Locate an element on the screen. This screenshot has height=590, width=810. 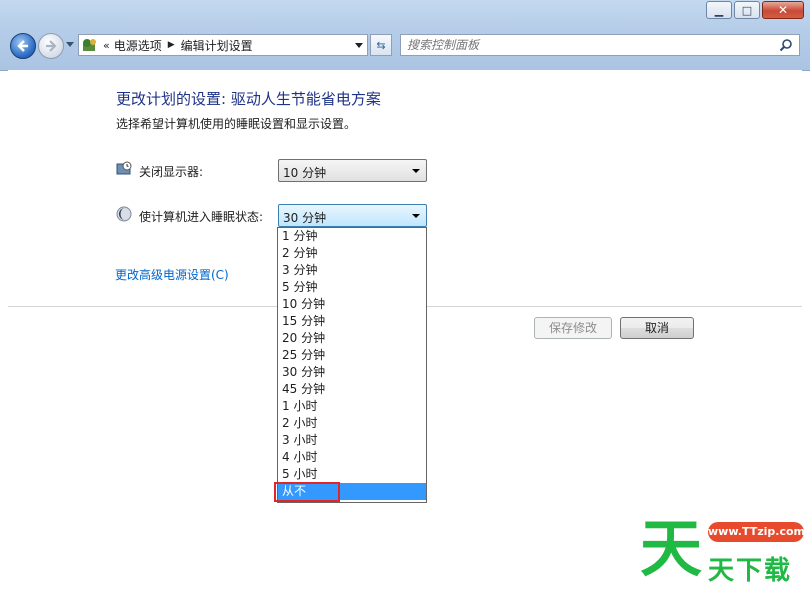
list-item: 2 小时 is located at coordinates (352, 423).